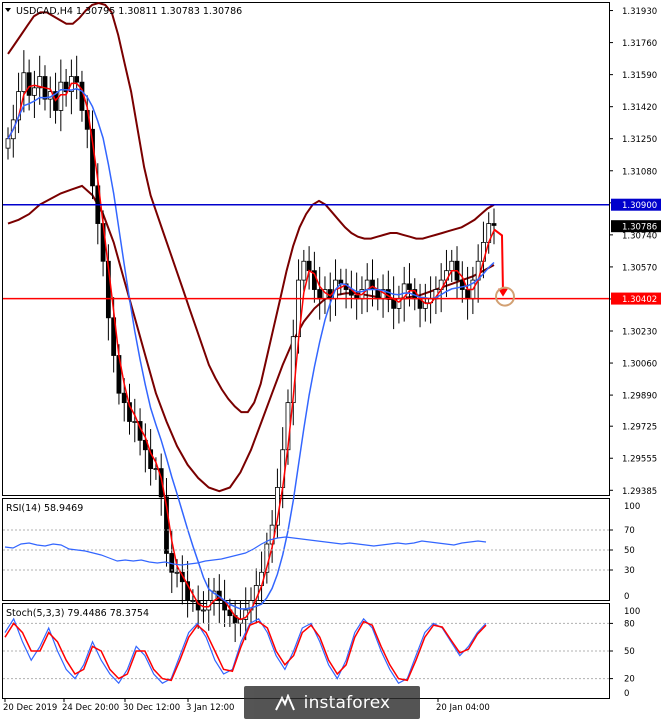 The height and width of the screenshot is (719, 665). What do you see at coordinates (639, 44) in the screenshot?
I see `price-tick-label: 1.31760` at bounding box center [639, 44].